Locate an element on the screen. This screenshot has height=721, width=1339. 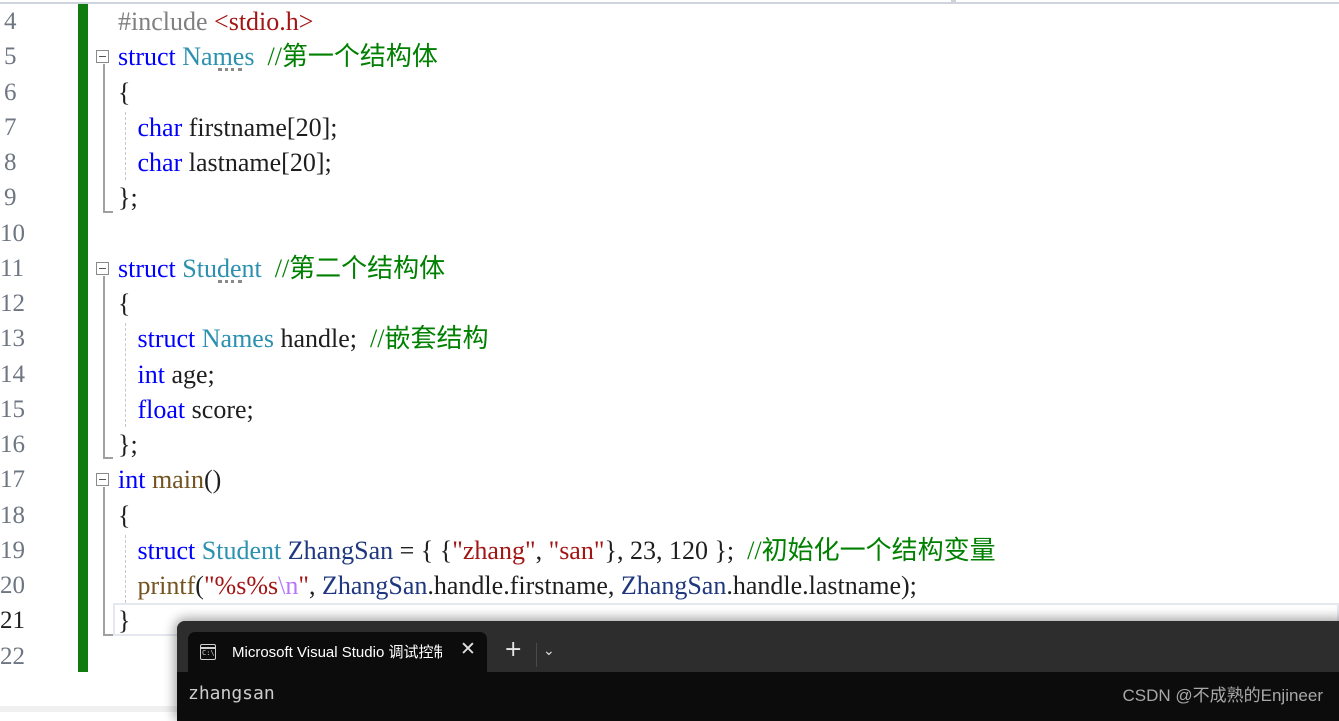
brace: } is located at coordinates (124, 620).